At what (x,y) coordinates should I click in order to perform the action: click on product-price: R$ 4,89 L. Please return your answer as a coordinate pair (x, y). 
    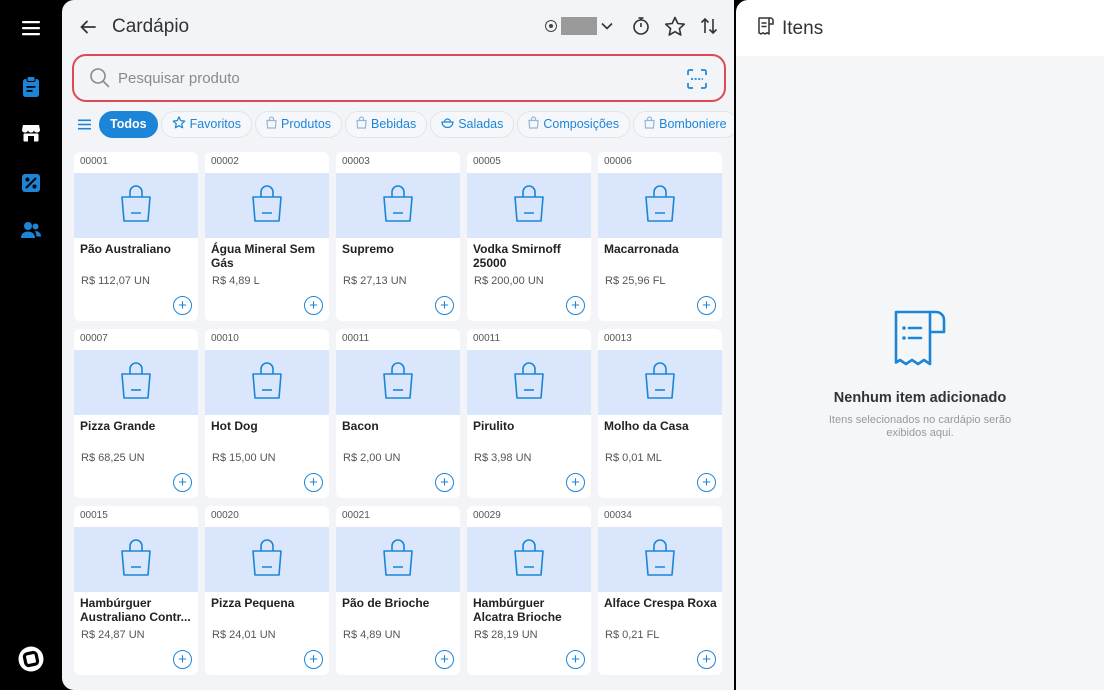
    Looking at the image, I should click on (236, 281).